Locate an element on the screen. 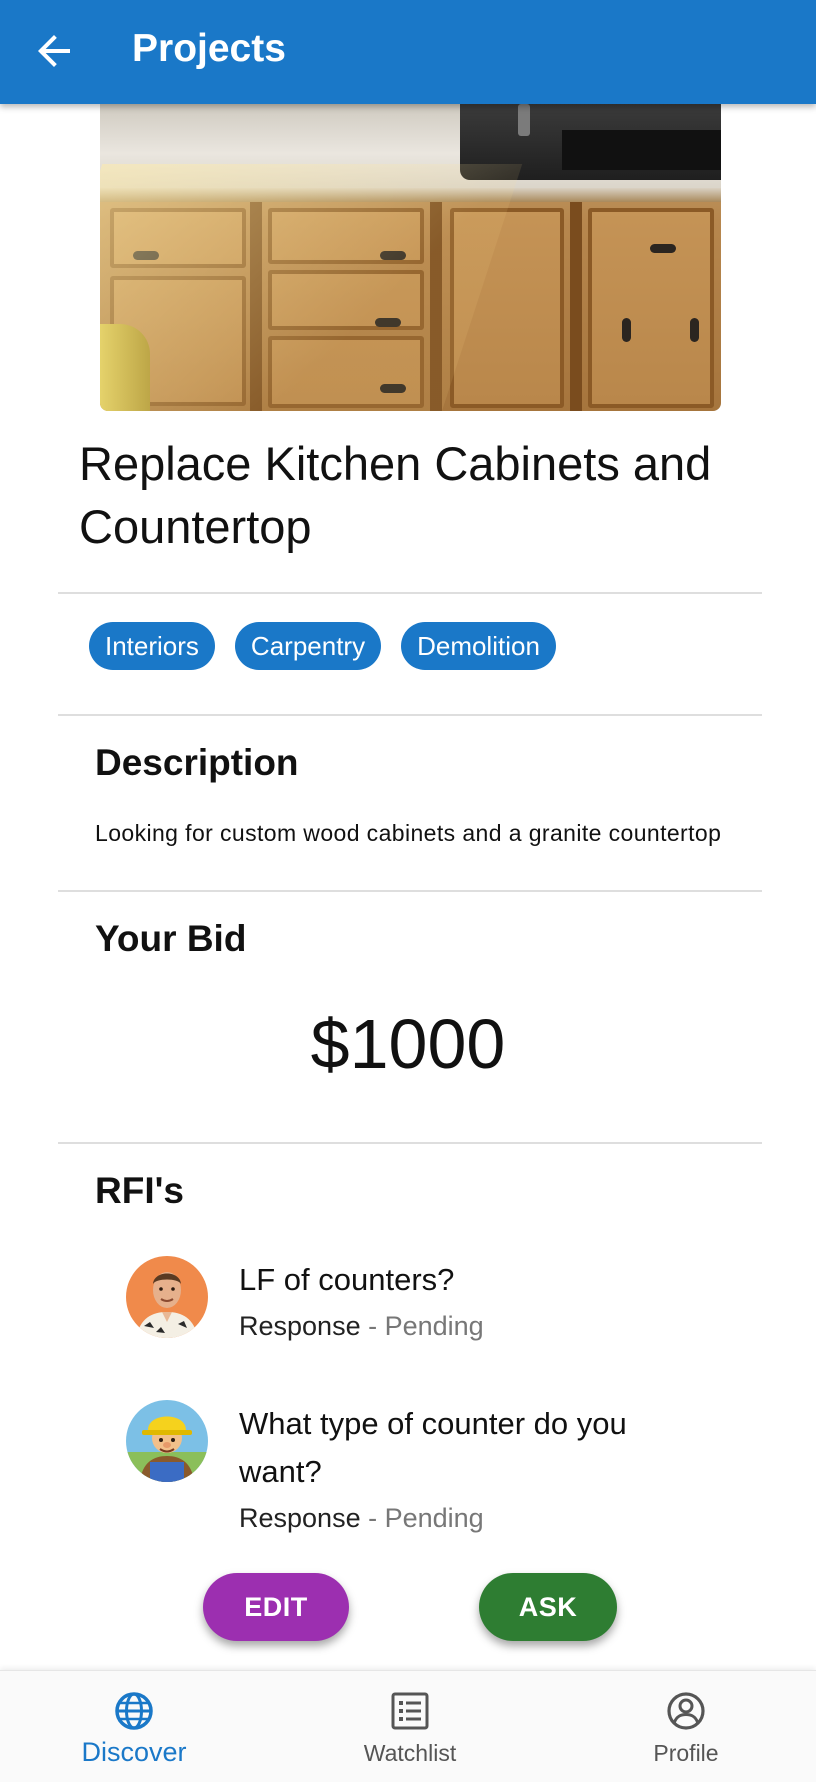  bid-amount: $1000 is located at coordinates (408, 1044).